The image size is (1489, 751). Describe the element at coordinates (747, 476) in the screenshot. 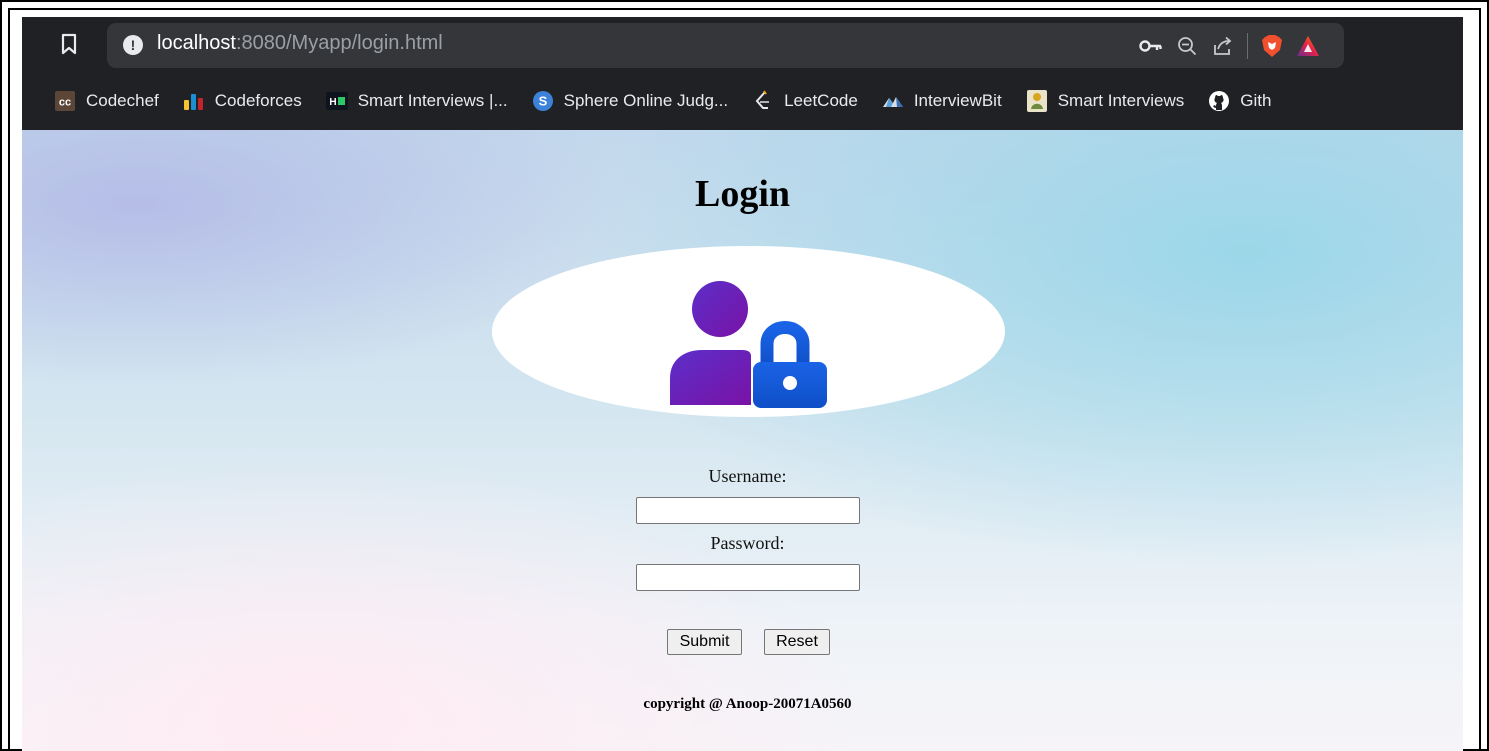

I see `username-label: Username:` at that location.